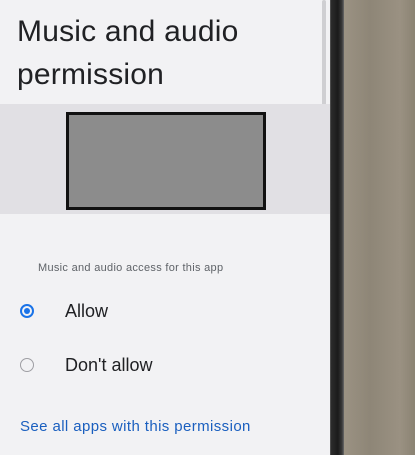 This screenshot has width=415, height=455. I want to click on dont-allow-label: Don't allow, so click(109, 364).